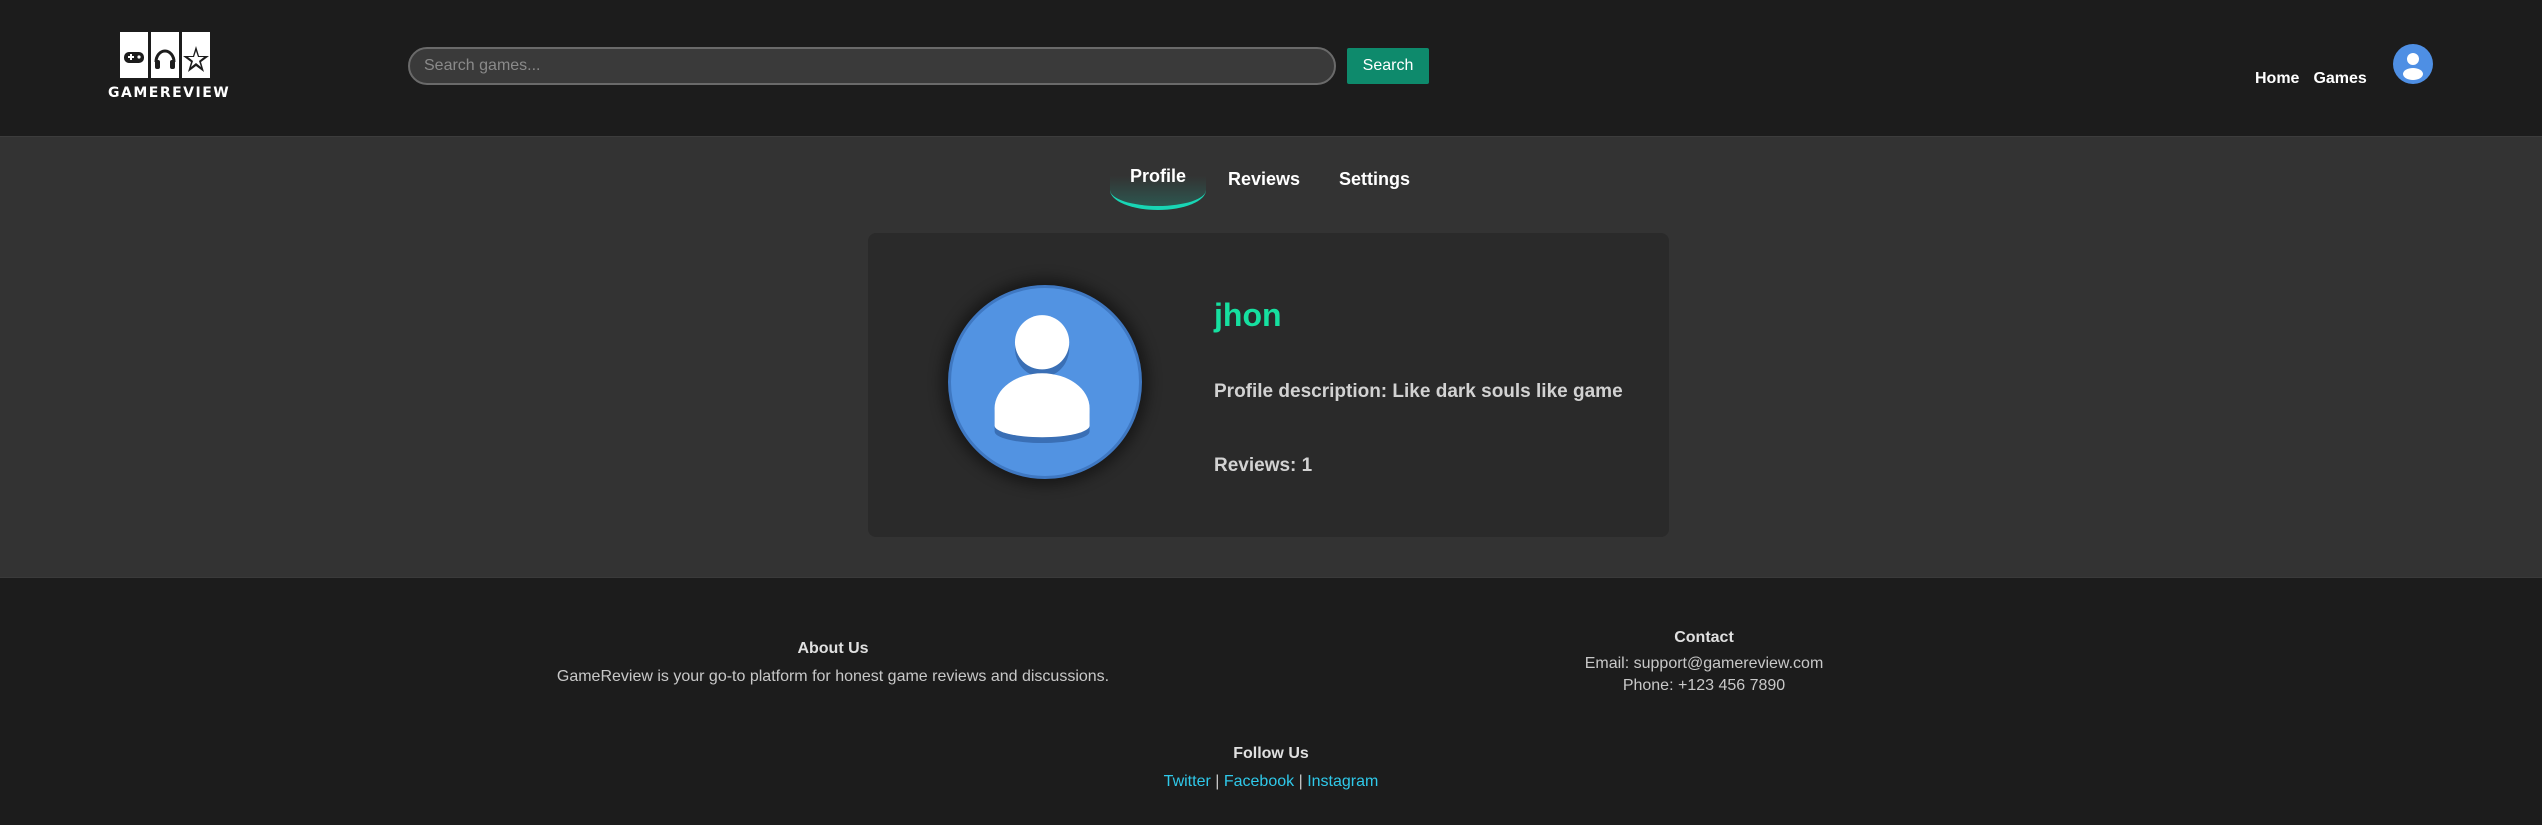 This screenshot has width=2542, height=825. Describe the element at coordinates (1158, 176) in the screenshot. I see `tab-profile-label: Profile` at that location.